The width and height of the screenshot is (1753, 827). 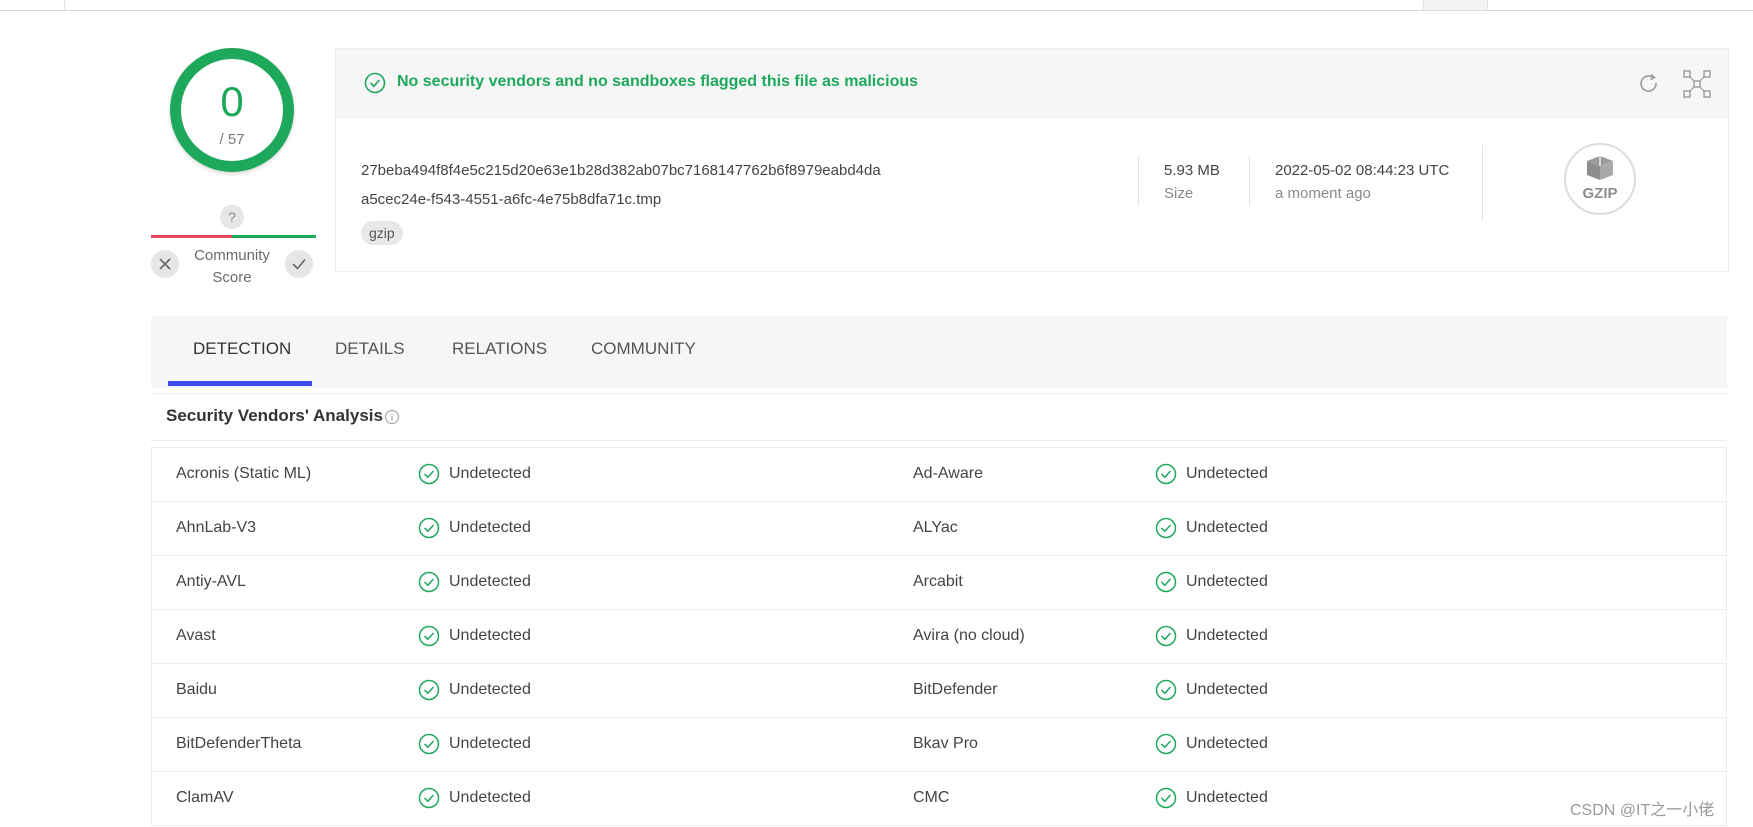 What do you see at coordinates (274, 236) in the screenshot?
I see `community-score-bar-positive` at bounding box center [274, 236].